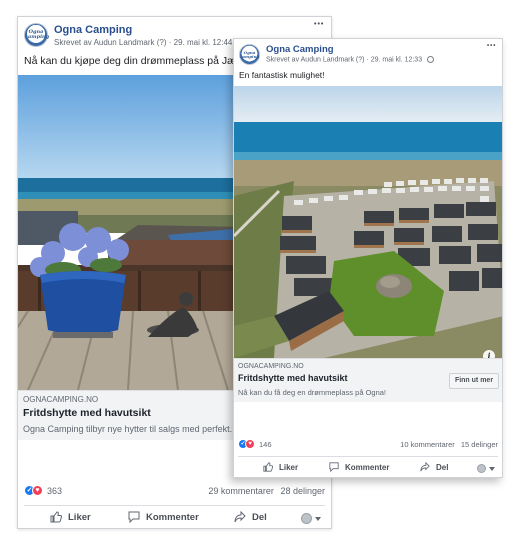  Describe the element at coordinates (474, 381) in the screenshot. I see `learn-more-button: Finn ut mer` at that location.